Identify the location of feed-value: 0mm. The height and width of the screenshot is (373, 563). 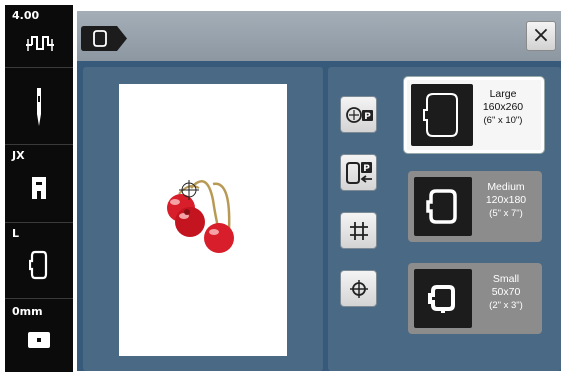
(27, 311).